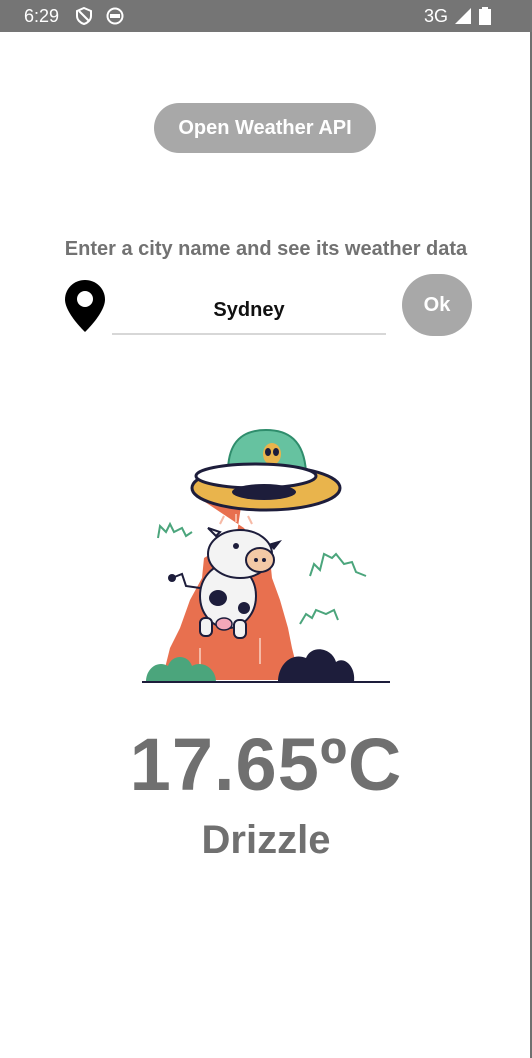 Image resolution: width=532 pixels, height=1058 pixels. I want to click on location-pin-icon, so click(85, 306).